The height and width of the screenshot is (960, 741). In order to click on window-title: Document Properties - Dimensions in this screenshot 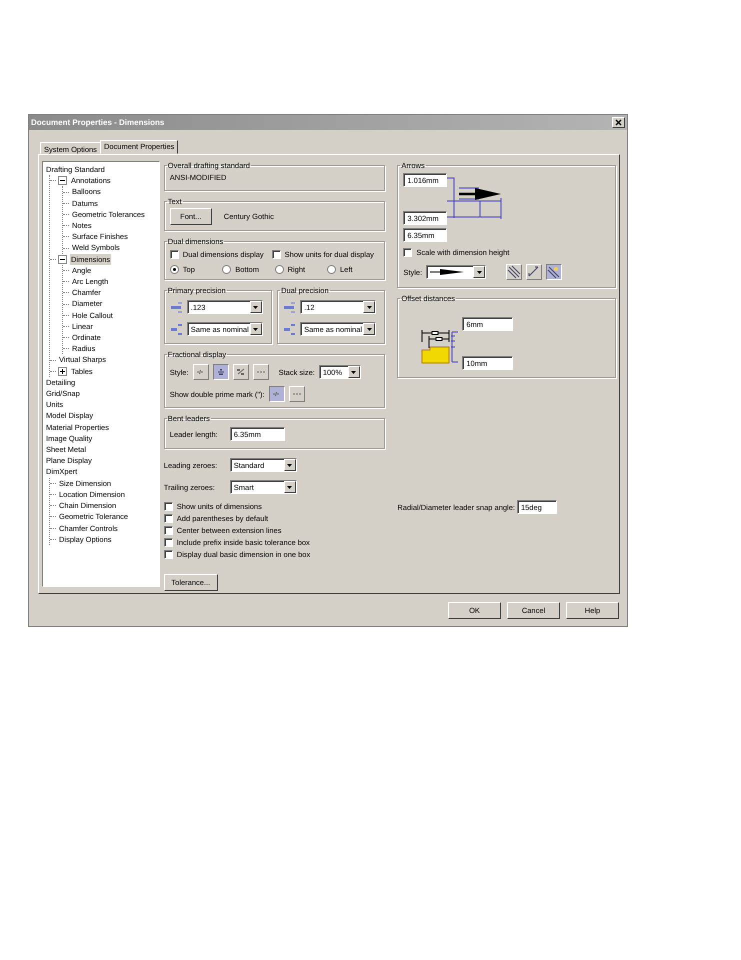, I will do `click(97, 122)`.